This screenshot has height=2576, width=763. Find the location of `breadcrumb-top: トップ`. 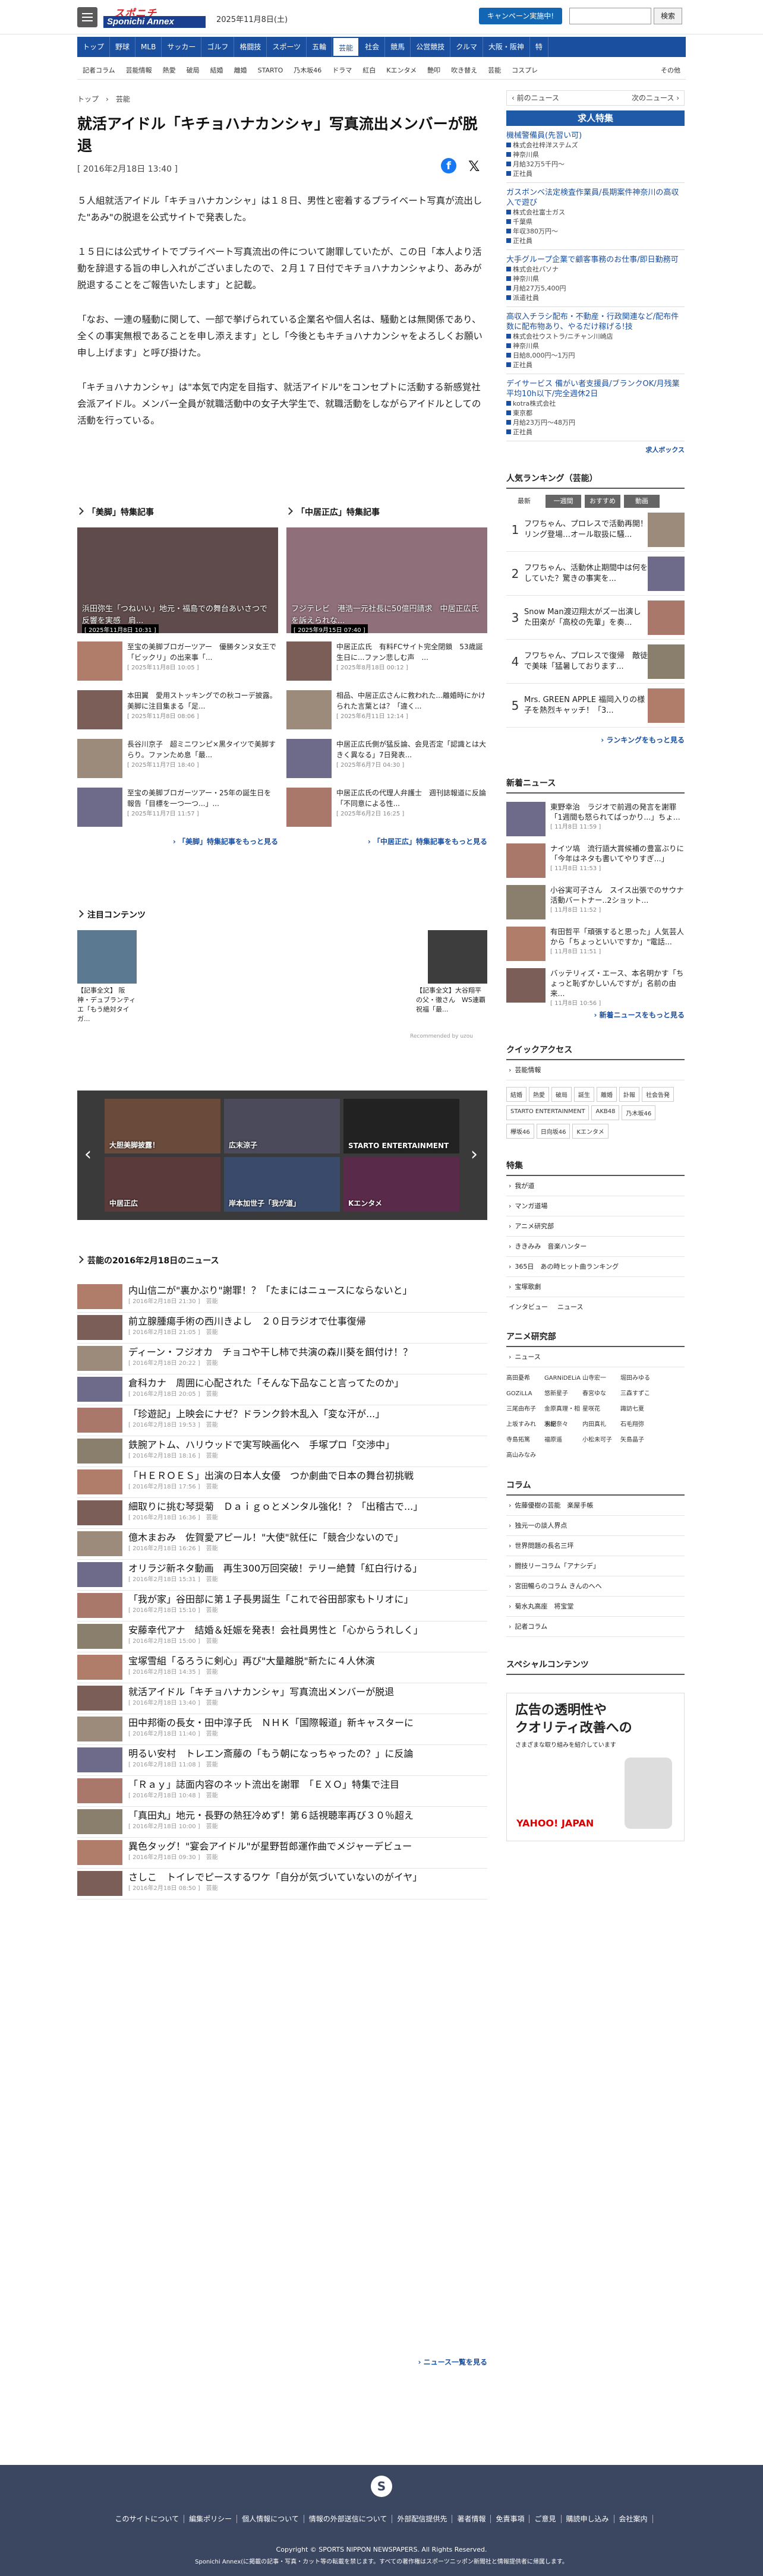

breadcrumb-top: トップ is located at coordinates (88, 99).